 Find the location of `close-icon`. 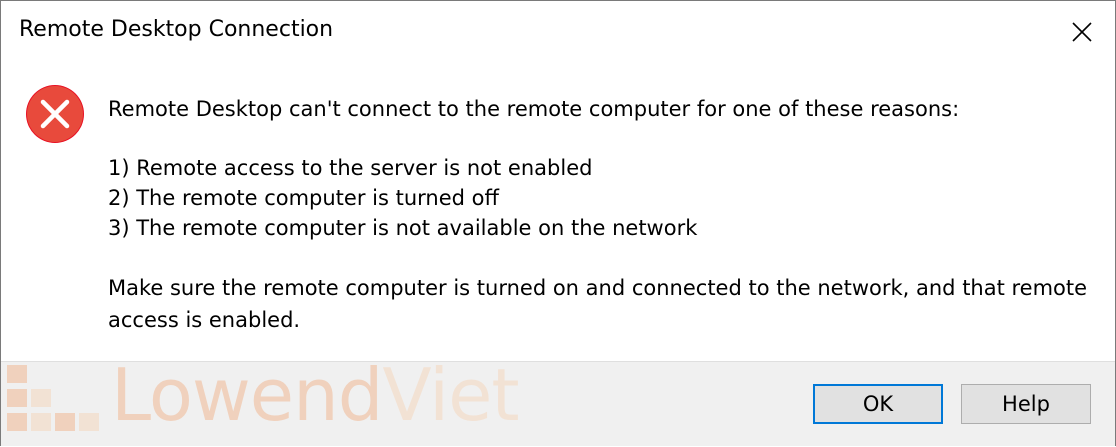

close-icon is located at coordinates (1082, 32).